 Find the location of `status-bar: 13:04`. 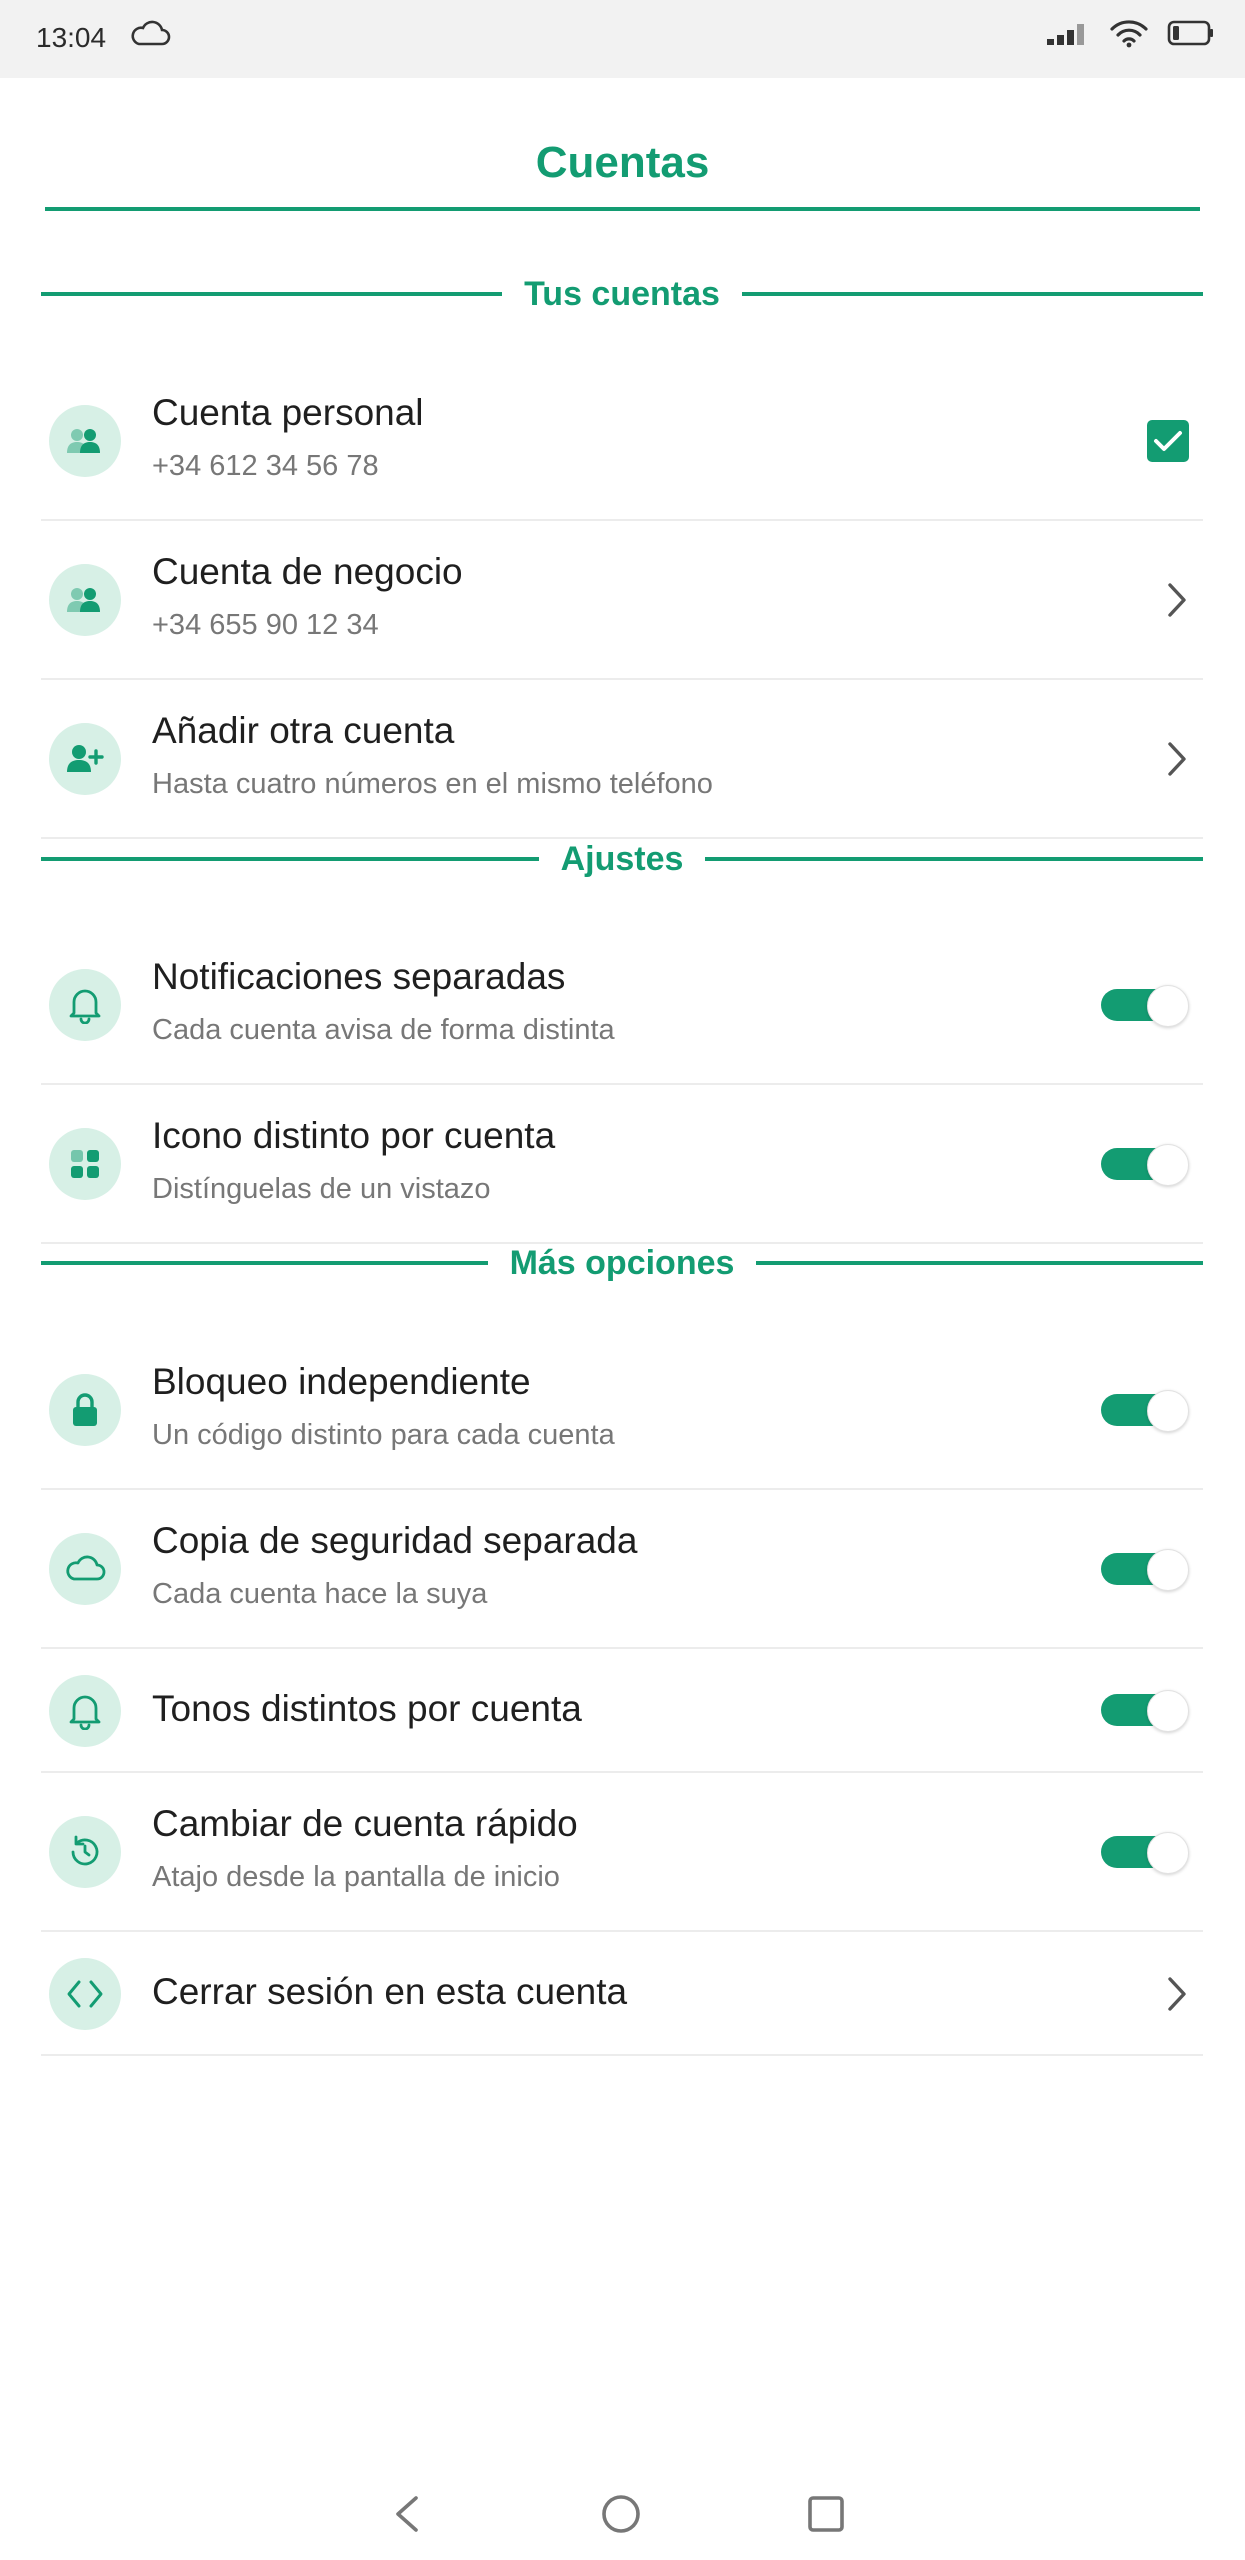

status-bar: 13:04 is located at coordinates (622, 39).